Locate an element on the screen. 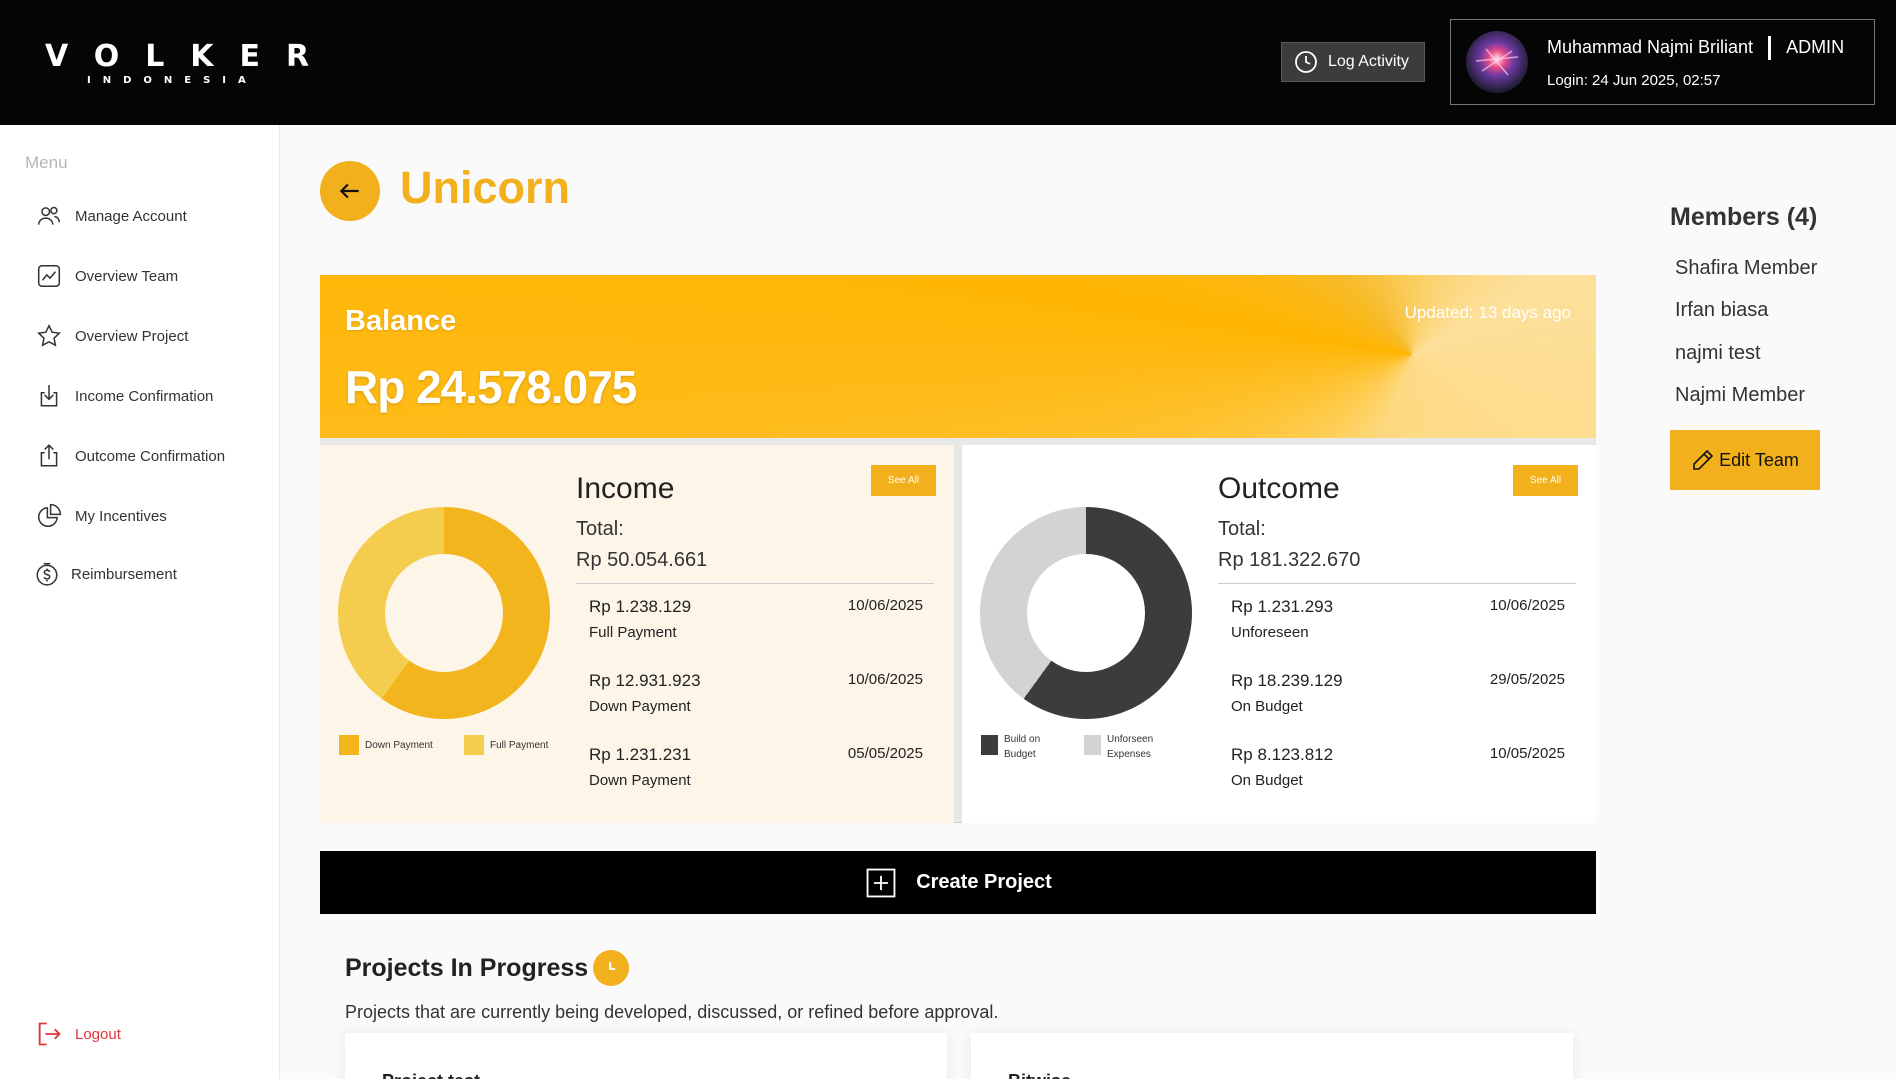  project-card-title: Bitwise is located at coordinates (1039, 1075).